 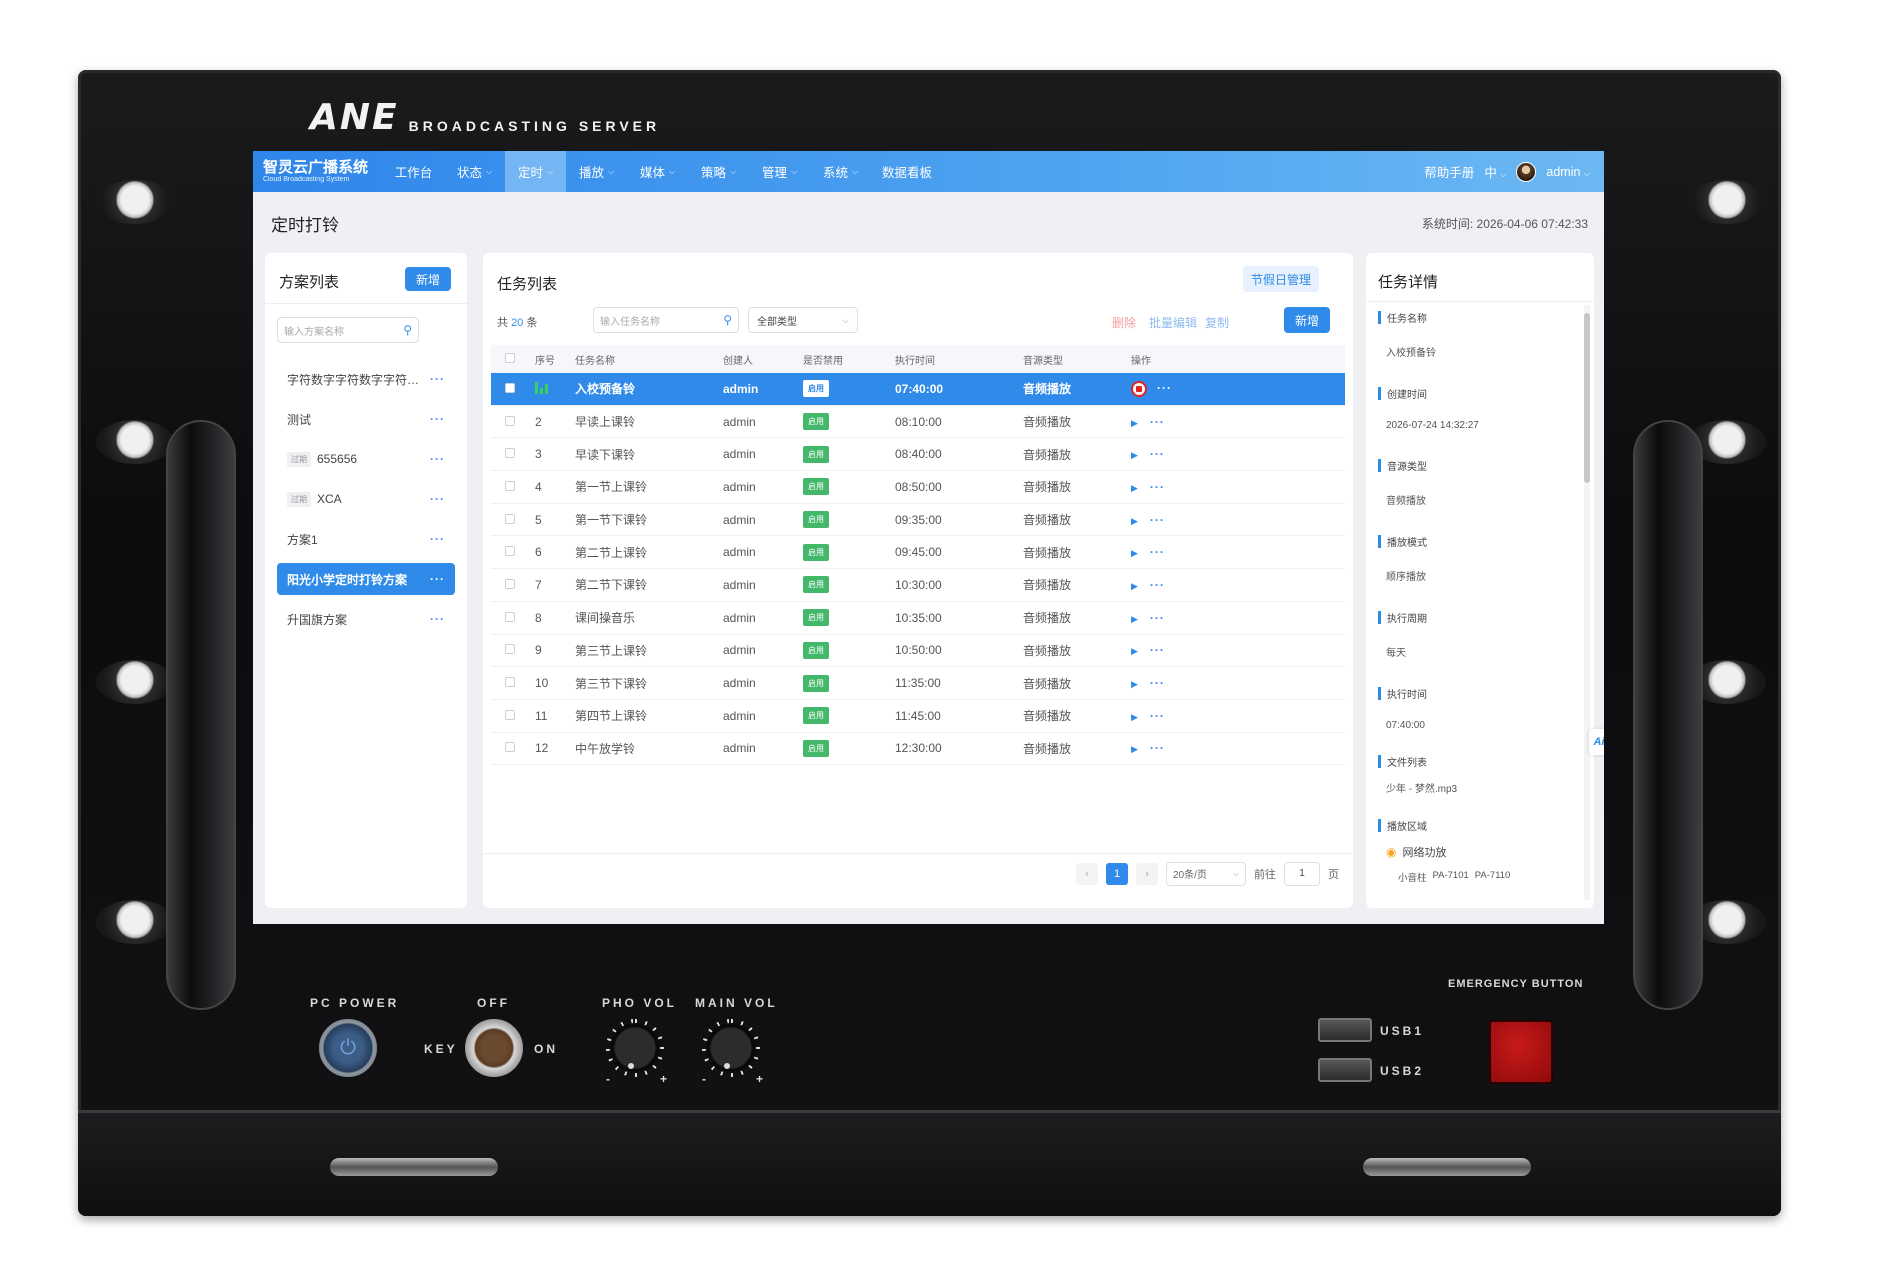 What do you see at coordinates (1124, 322) in the screenshot?
I see `delete-button: 删除` at bounding box center [1124, 322].